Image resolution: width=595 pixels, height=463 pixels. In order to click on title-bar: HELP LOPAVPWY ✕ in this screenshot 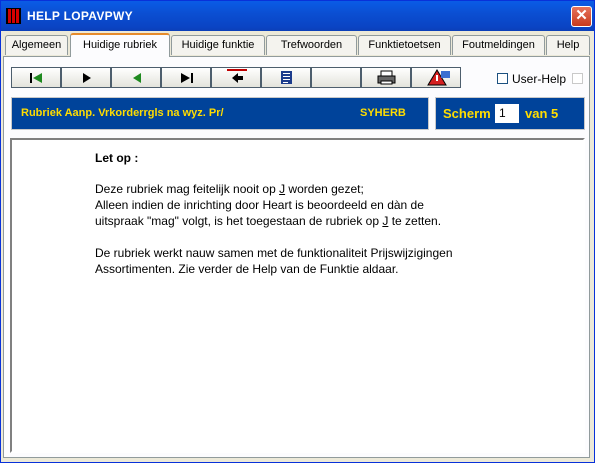, I will do `click(297, 16)`.